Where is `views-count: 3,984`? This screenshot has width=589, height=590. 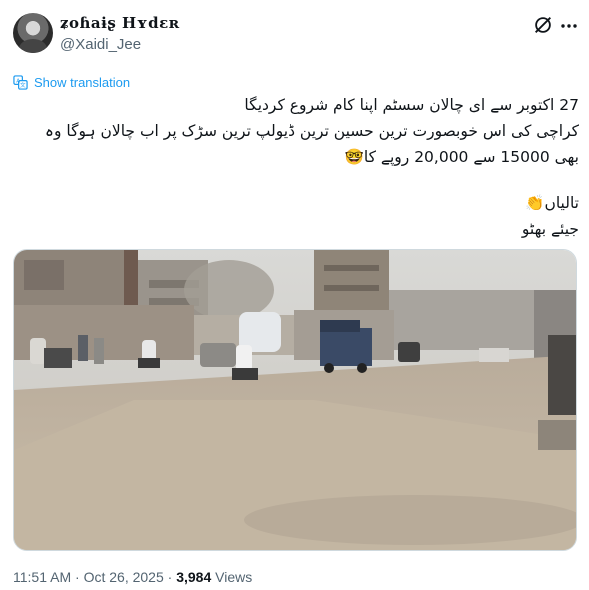
views-count: 3,984 is located at coordinates (194, 577).